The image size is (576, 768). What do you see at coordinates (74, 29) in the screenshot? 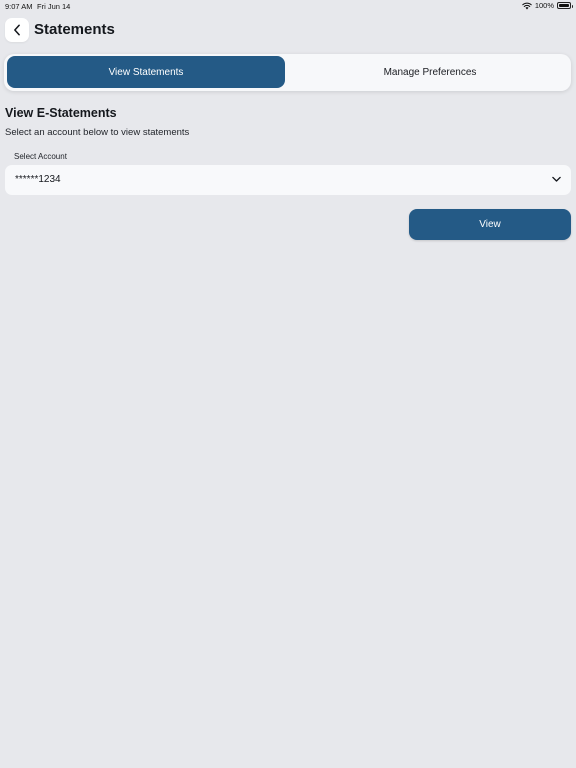
I see `page-title: Statements` at bounding box center [74, 29].